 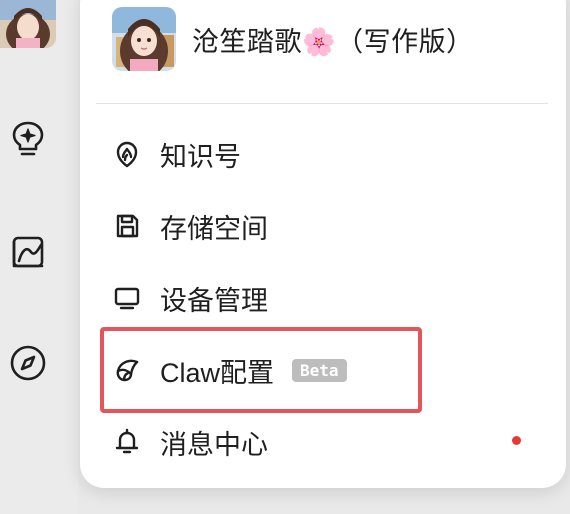 What do you see at coordinates (214, 228) in the screenshot?
I see `menu-item-label: 存储空间` at bounding box center [214, 228].